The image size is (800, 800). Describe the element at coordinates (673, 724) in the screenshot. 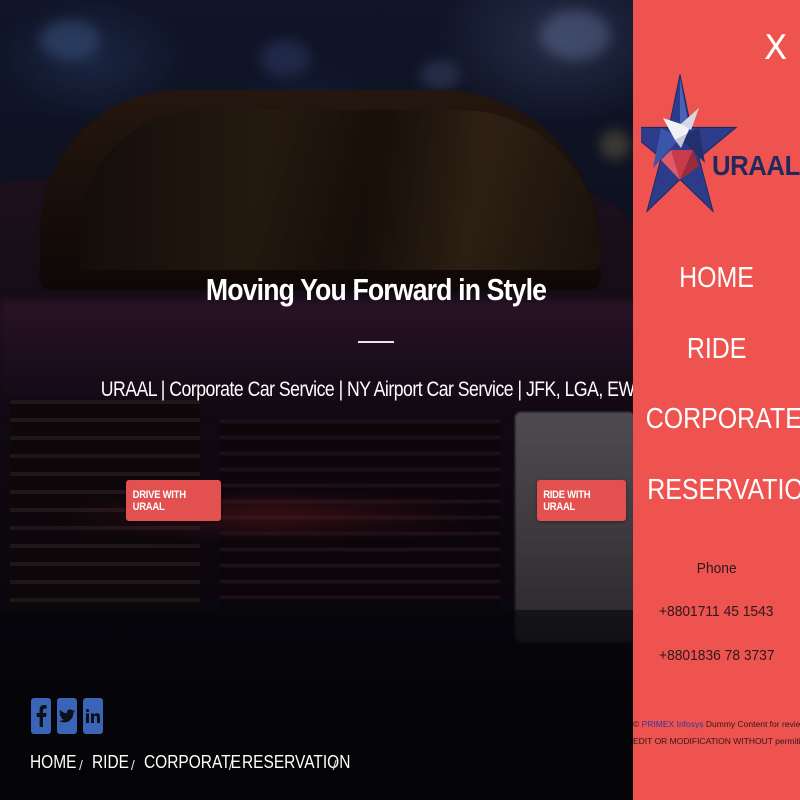

I see `copyright-brand-link: PRIMEX Infosys` at that location.